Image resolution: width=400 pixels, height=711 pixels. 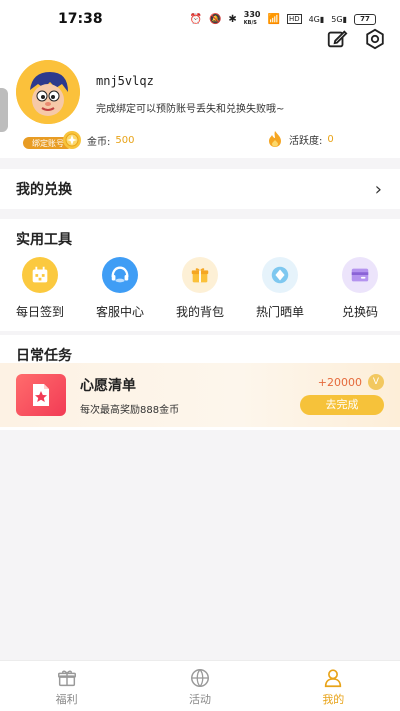 I want to click on status-time: 17:38, so click(x=80, y=19).